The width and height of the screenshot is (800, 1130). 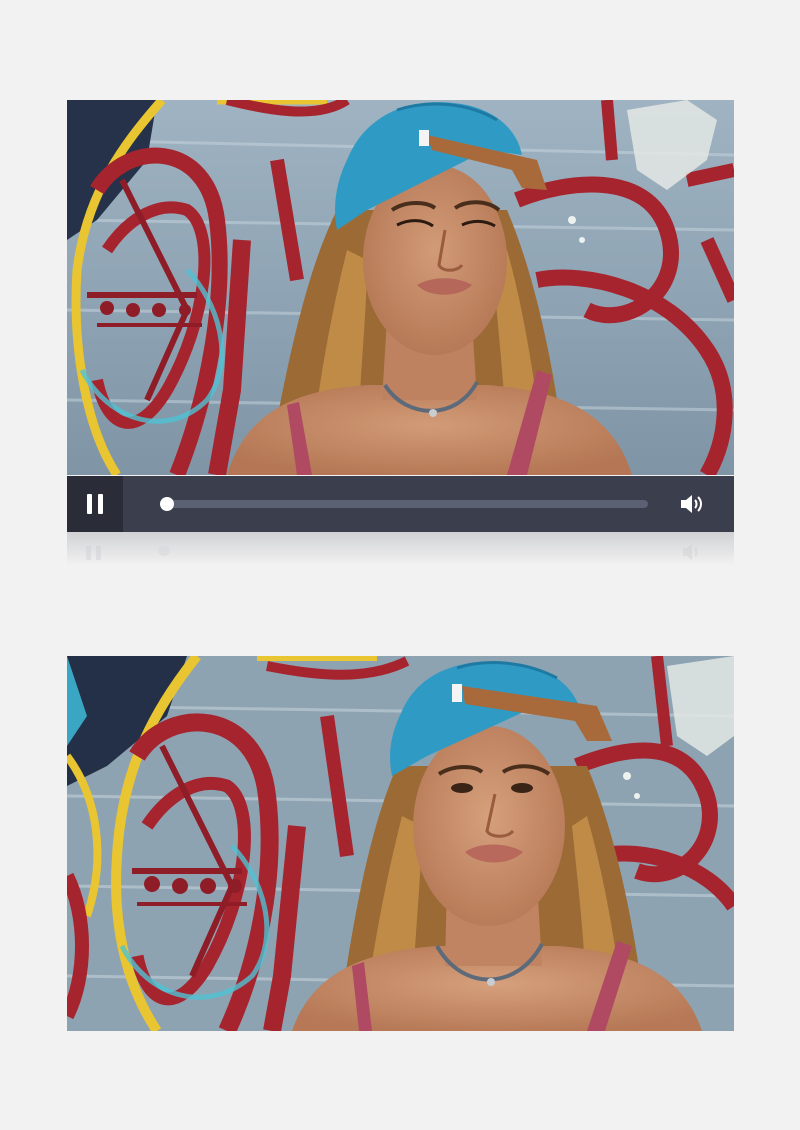 I want to click on controls-reflection, so click(x=400, y=549).